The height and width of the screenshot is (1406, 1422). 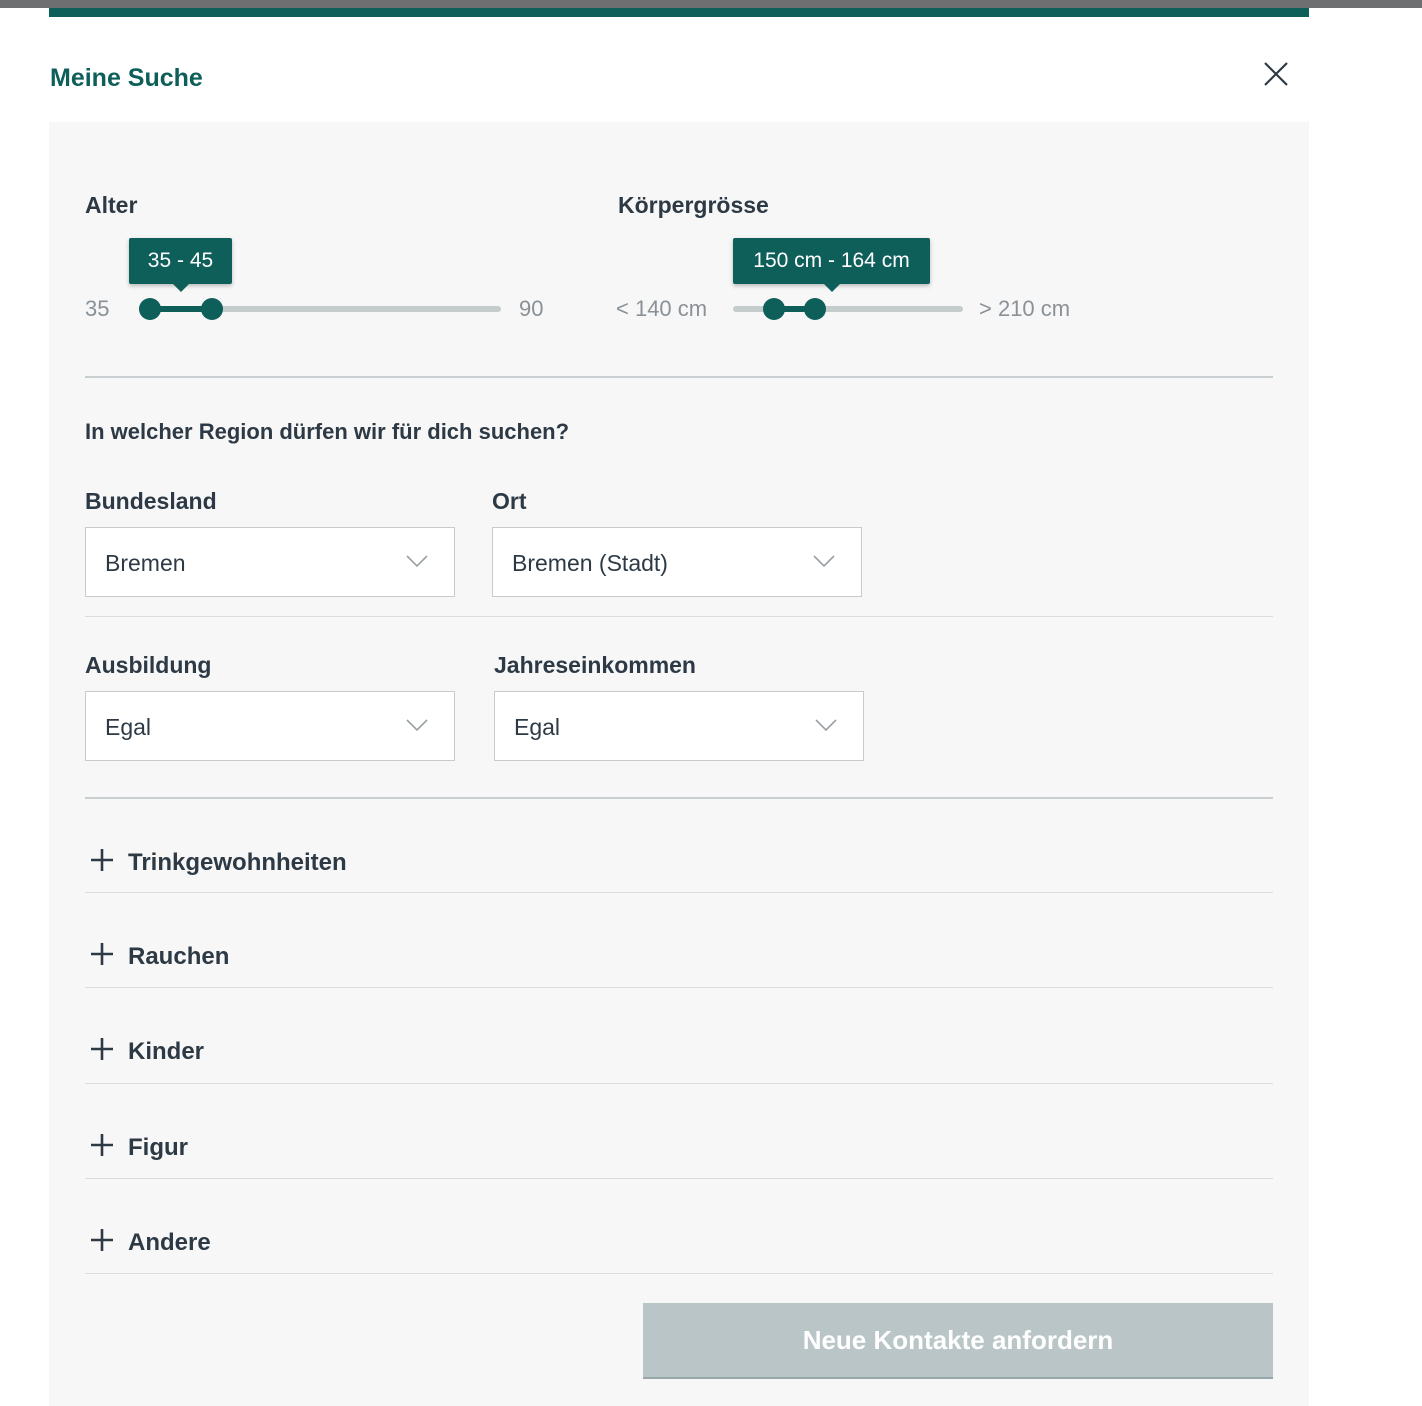 I want to click on height-slider, so click(x=848, y=309).